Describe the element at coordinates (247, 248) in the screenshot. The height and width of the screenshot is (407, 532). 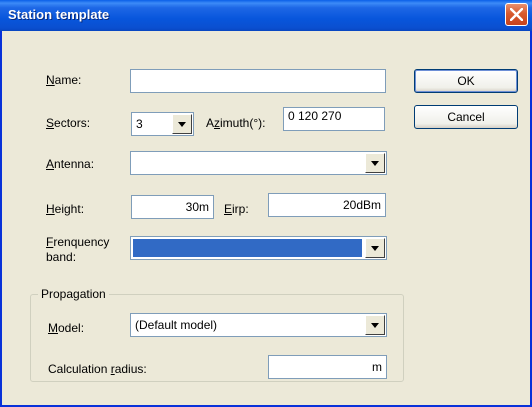
I see `selection-highlight` at that location.